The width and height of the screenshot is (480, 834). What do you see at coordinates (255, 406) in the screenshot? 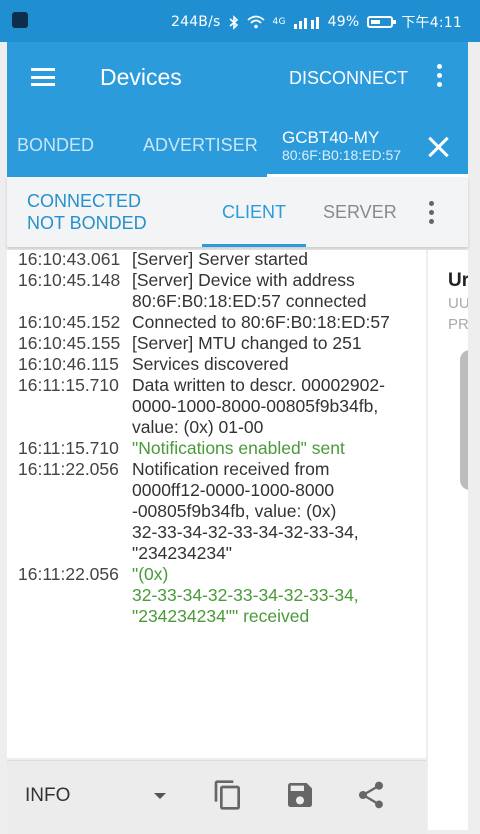
I see `log-message: 0000-1000-8000-00805f9b34fb,` at bounding box center [255, 406].